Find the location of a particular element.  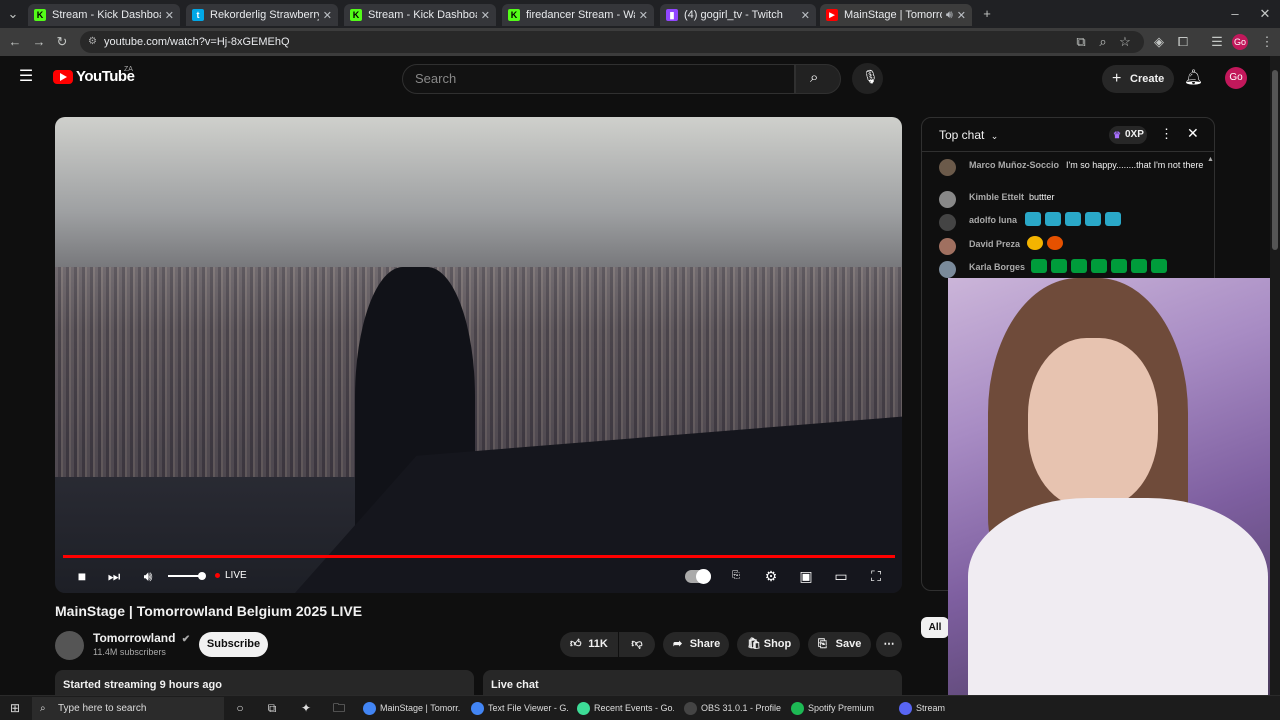

chat-author: Karla Borges is located at coordinates (997, 267).